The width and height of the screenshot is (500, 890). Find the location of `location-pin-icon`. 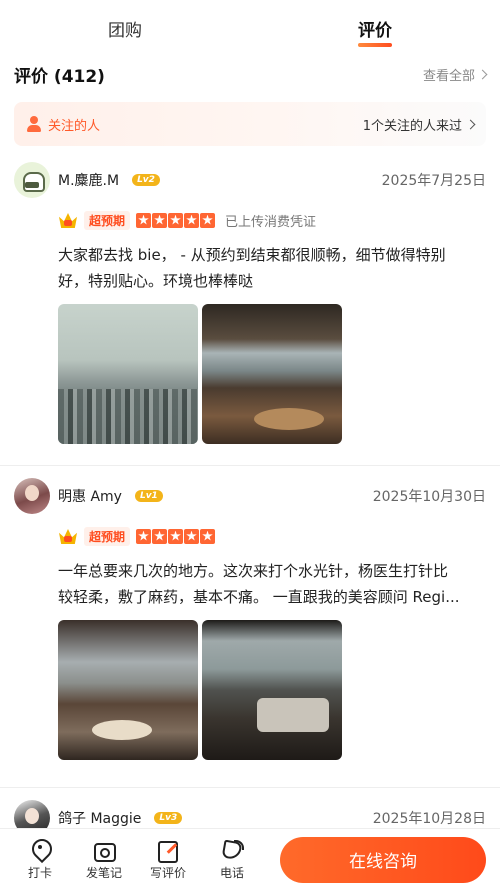

location-pin-icon is located at coordinates (40, 850).